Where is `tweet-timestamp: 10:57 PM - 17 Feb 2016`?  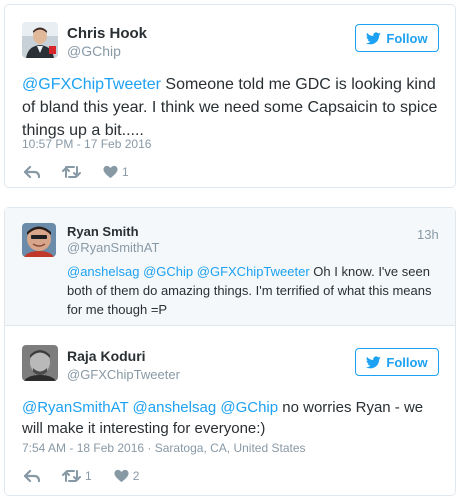
tweet-timestamp: 10:57 PM - 17 Feb 2016 is located at coordinates (86, 144).